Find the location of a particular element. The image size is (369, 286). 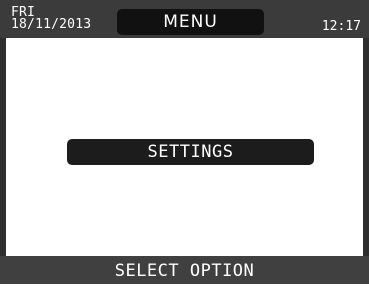

status-bar: SELECT OPTION is located at coordinates (184, 270).